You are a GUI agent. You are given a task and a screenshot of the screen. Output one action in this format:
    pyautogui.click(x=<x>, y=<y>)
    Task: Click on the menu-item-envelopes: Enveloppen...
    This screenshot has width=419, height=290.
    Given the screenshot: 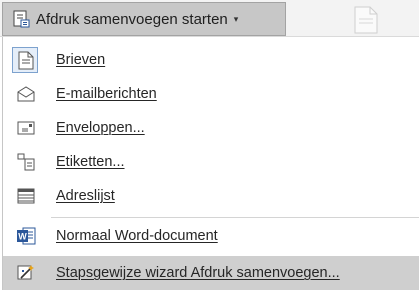 What is the action you would take?
    pyautogui.click(x=211, y=128)
    